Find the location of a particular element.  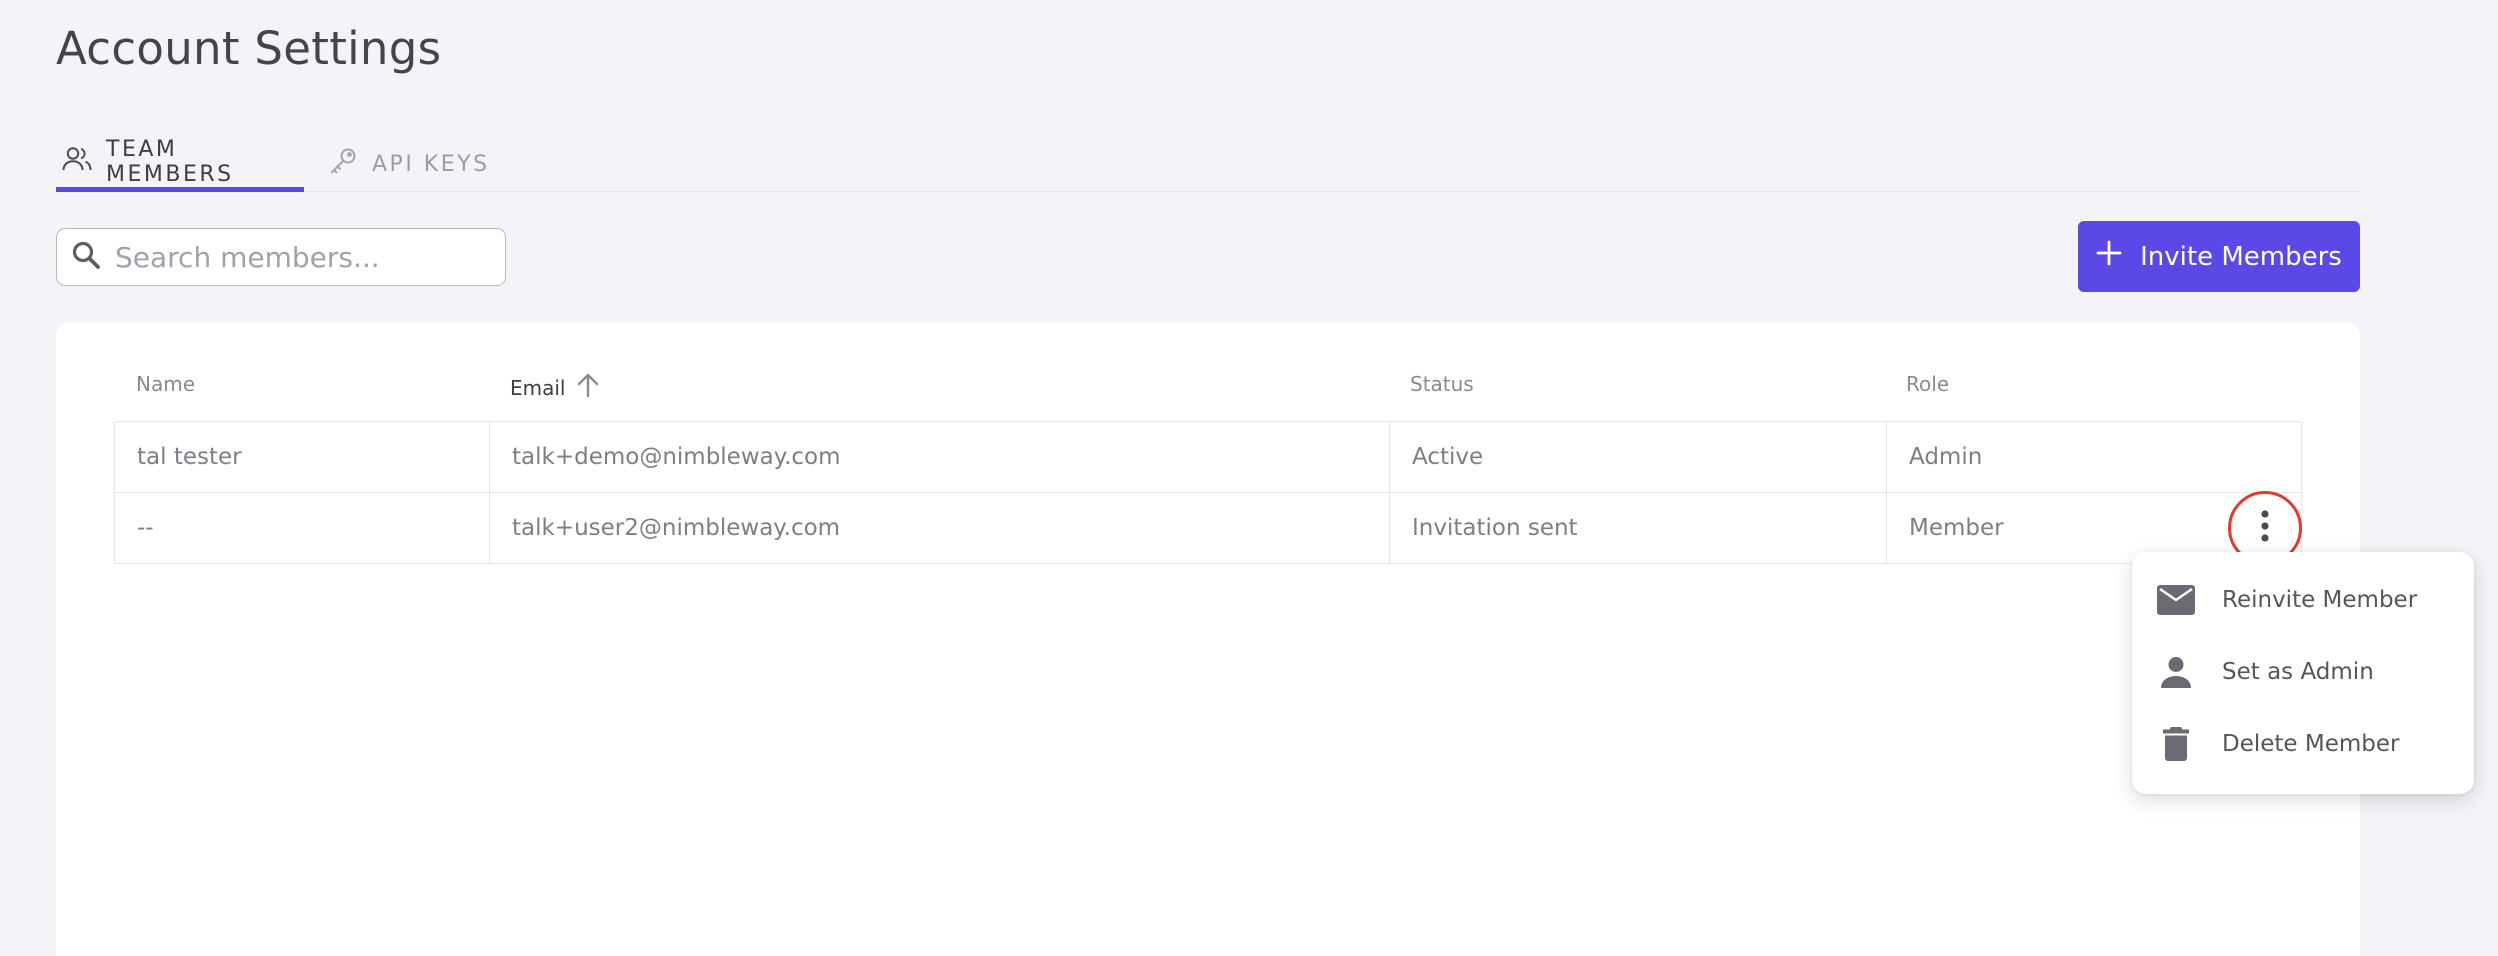

invite-members-label: Invite Members is located at coordinates (2241, 256).